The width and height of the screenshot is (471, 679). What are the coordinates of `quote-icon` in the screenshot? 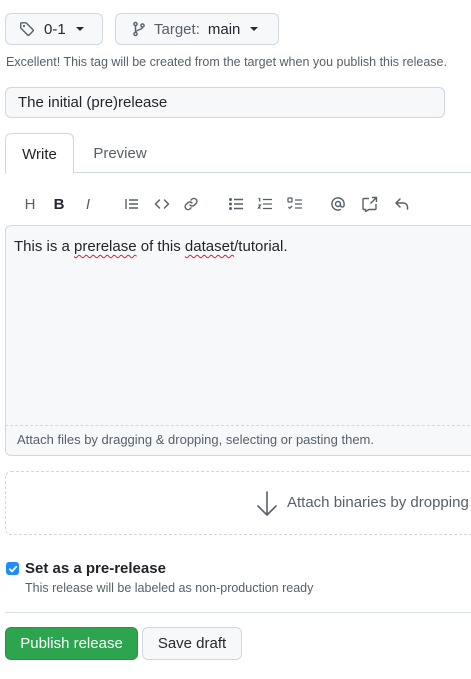 It's located at (132, 204).